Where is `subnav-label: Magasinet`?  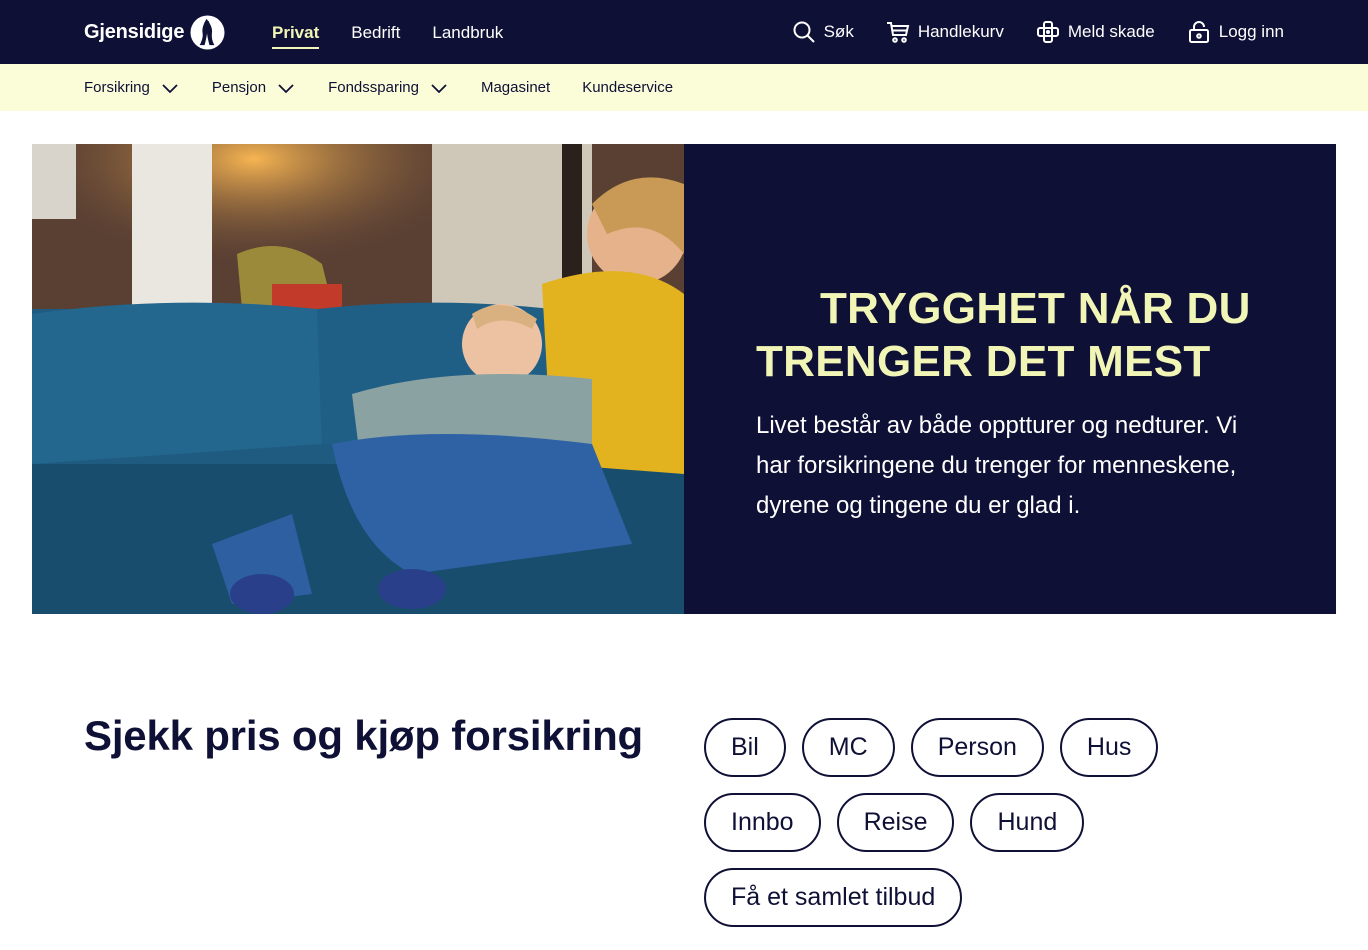 subnav-label: Magasinet is located at coordinates (515, 87).